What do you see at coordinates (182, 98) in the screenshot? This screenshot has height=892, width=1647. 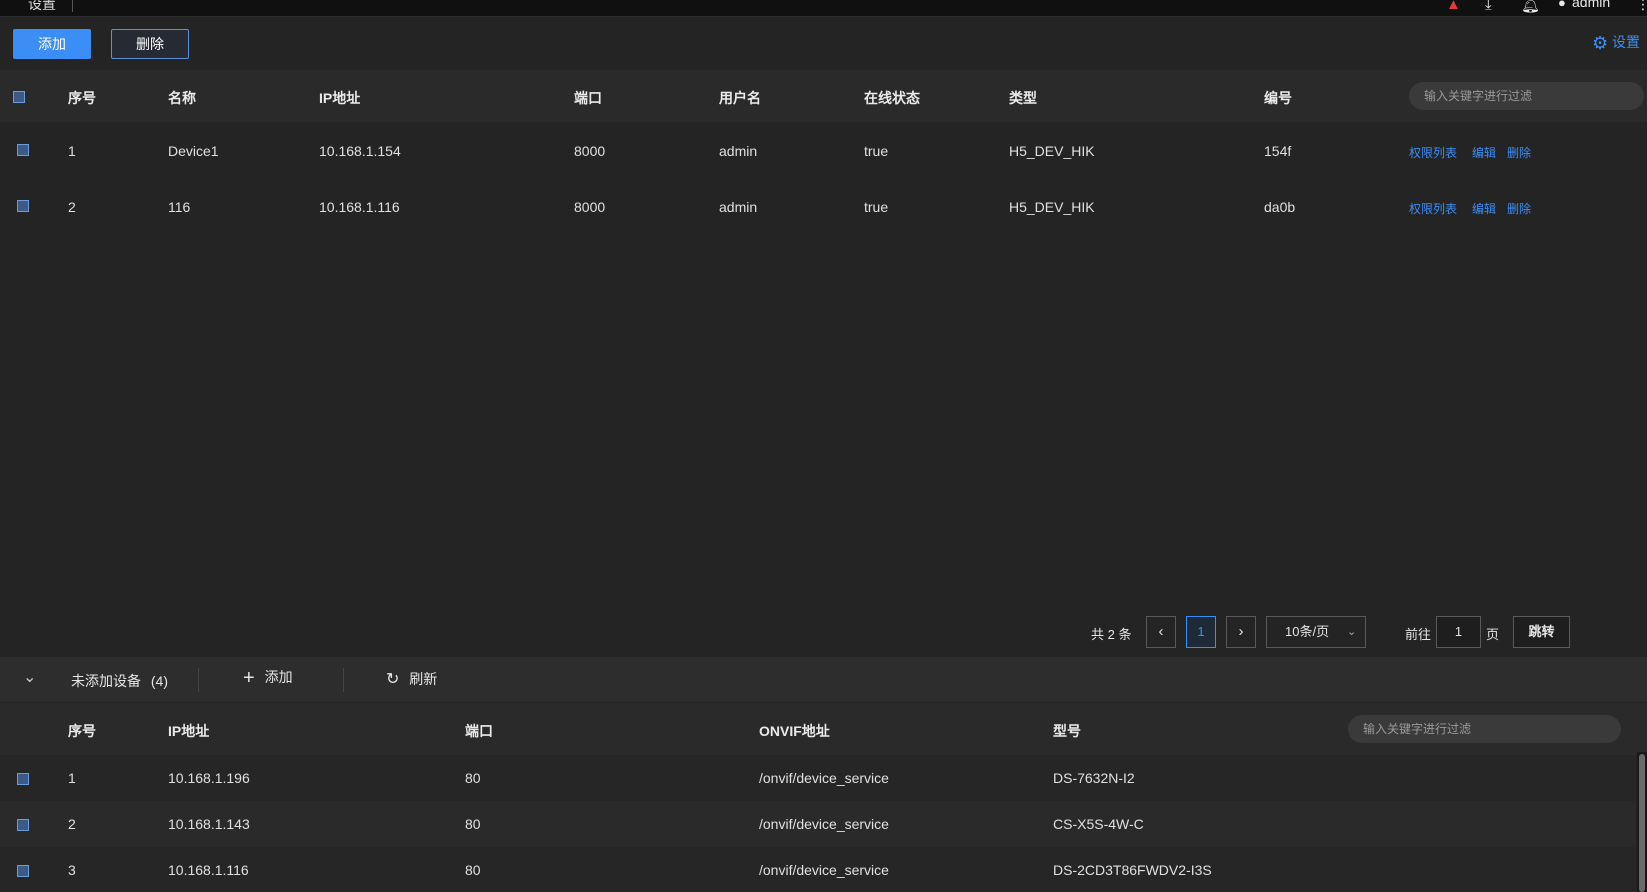 I see `col-name: 名称` at bounding box center [182, 98].